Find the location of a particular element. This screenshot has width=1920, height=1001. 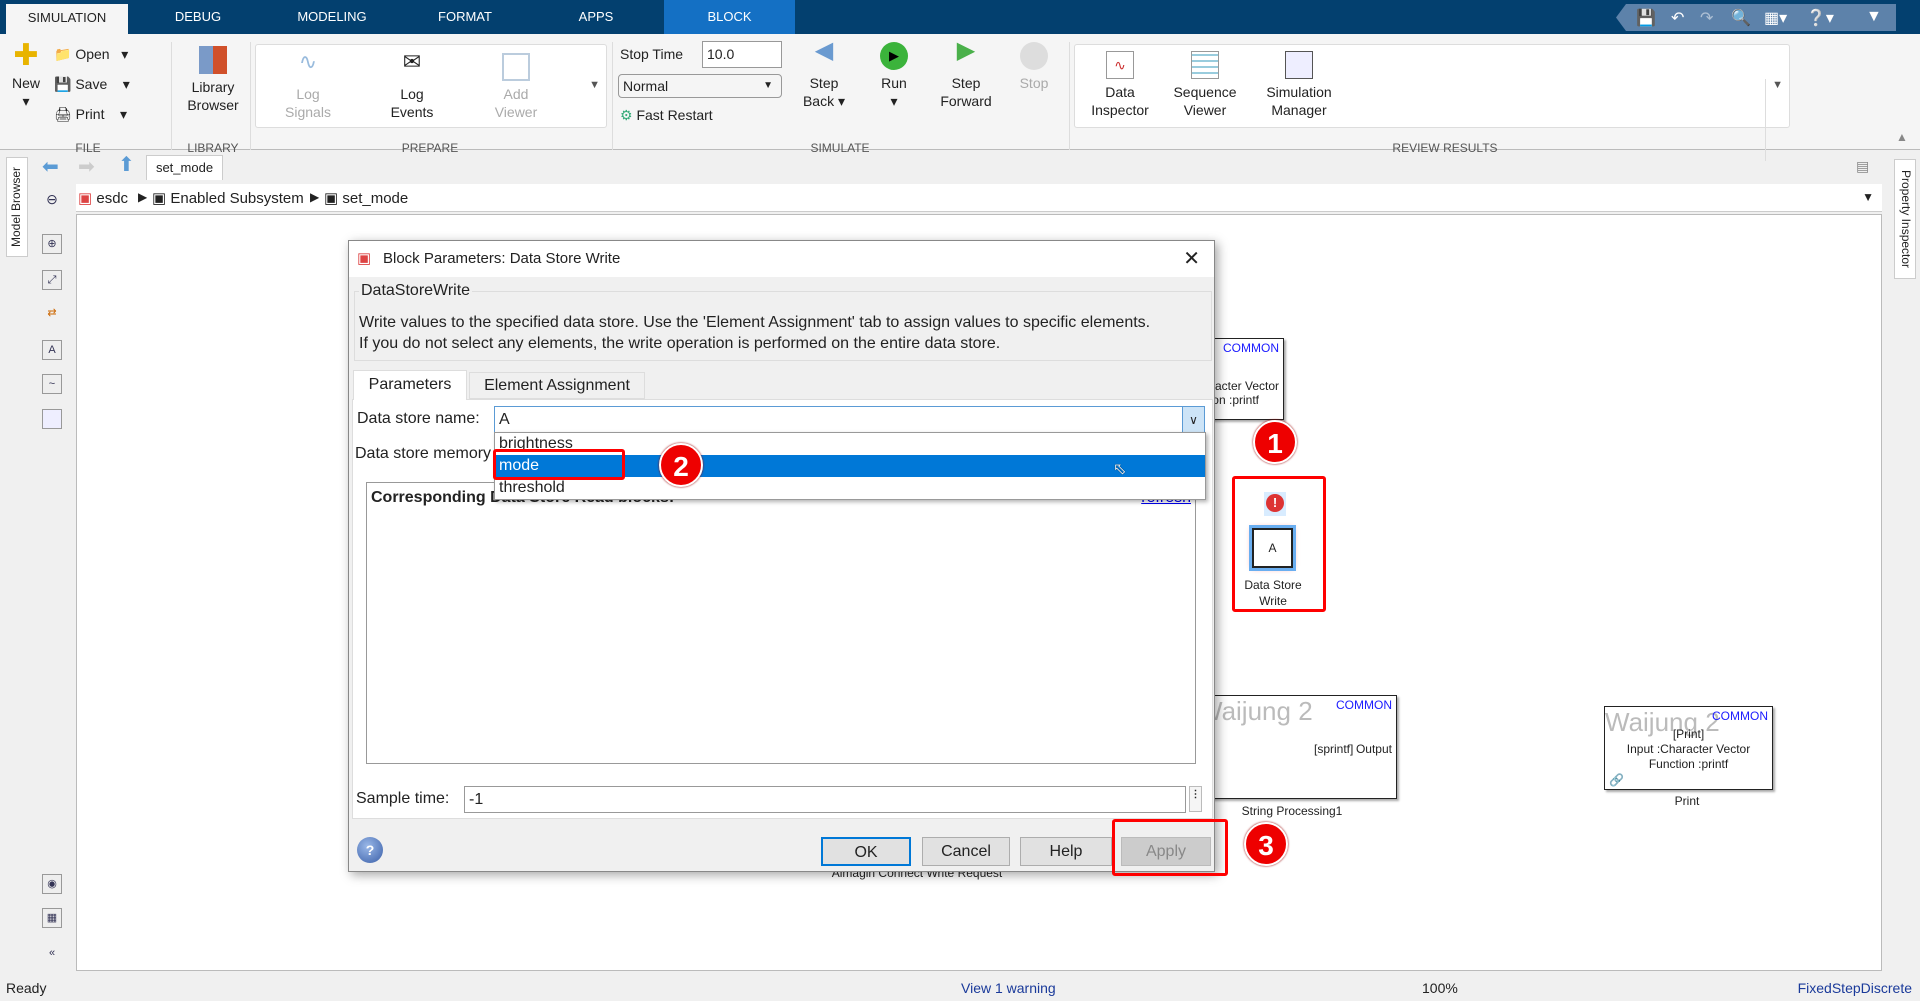

tab-block: BLOCK is located at coordinates (729, 17).